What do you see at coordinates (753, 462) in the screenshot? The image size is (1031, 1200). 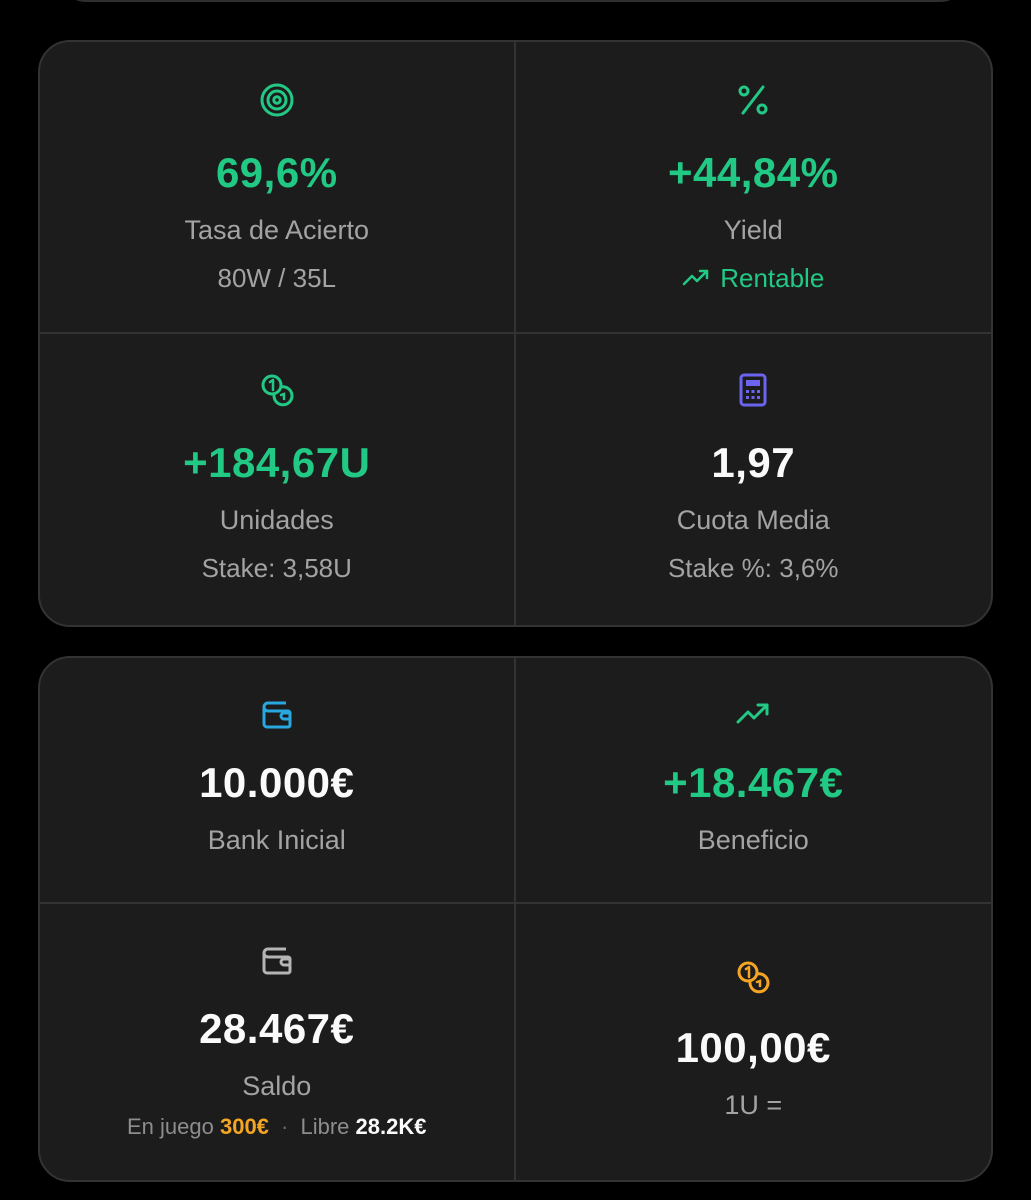 I see `avg-odds-value: 1,97` at bounding box center [753, 462].